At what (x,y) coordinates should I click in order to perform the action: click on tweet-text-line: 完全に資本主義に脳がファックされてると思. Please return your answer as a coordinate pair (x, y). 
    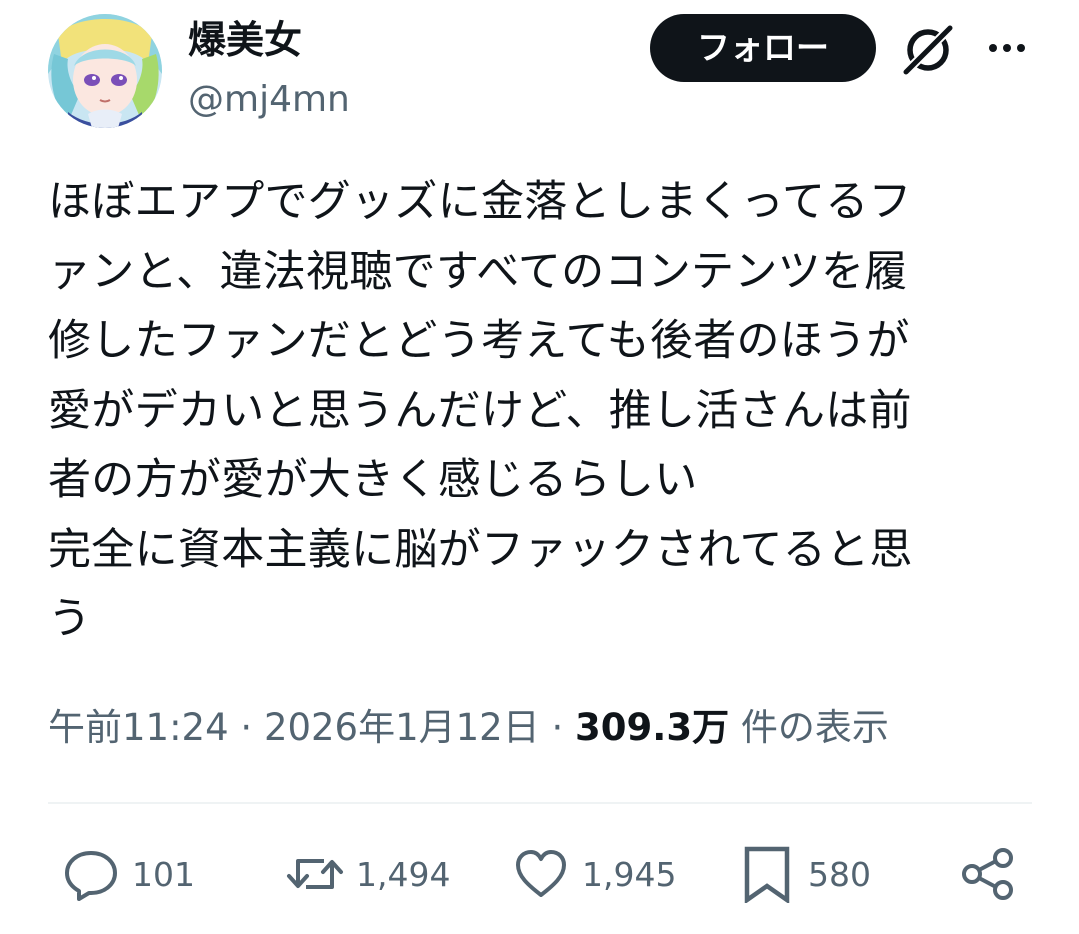
    Looking at the image, I should click on (480, 549).